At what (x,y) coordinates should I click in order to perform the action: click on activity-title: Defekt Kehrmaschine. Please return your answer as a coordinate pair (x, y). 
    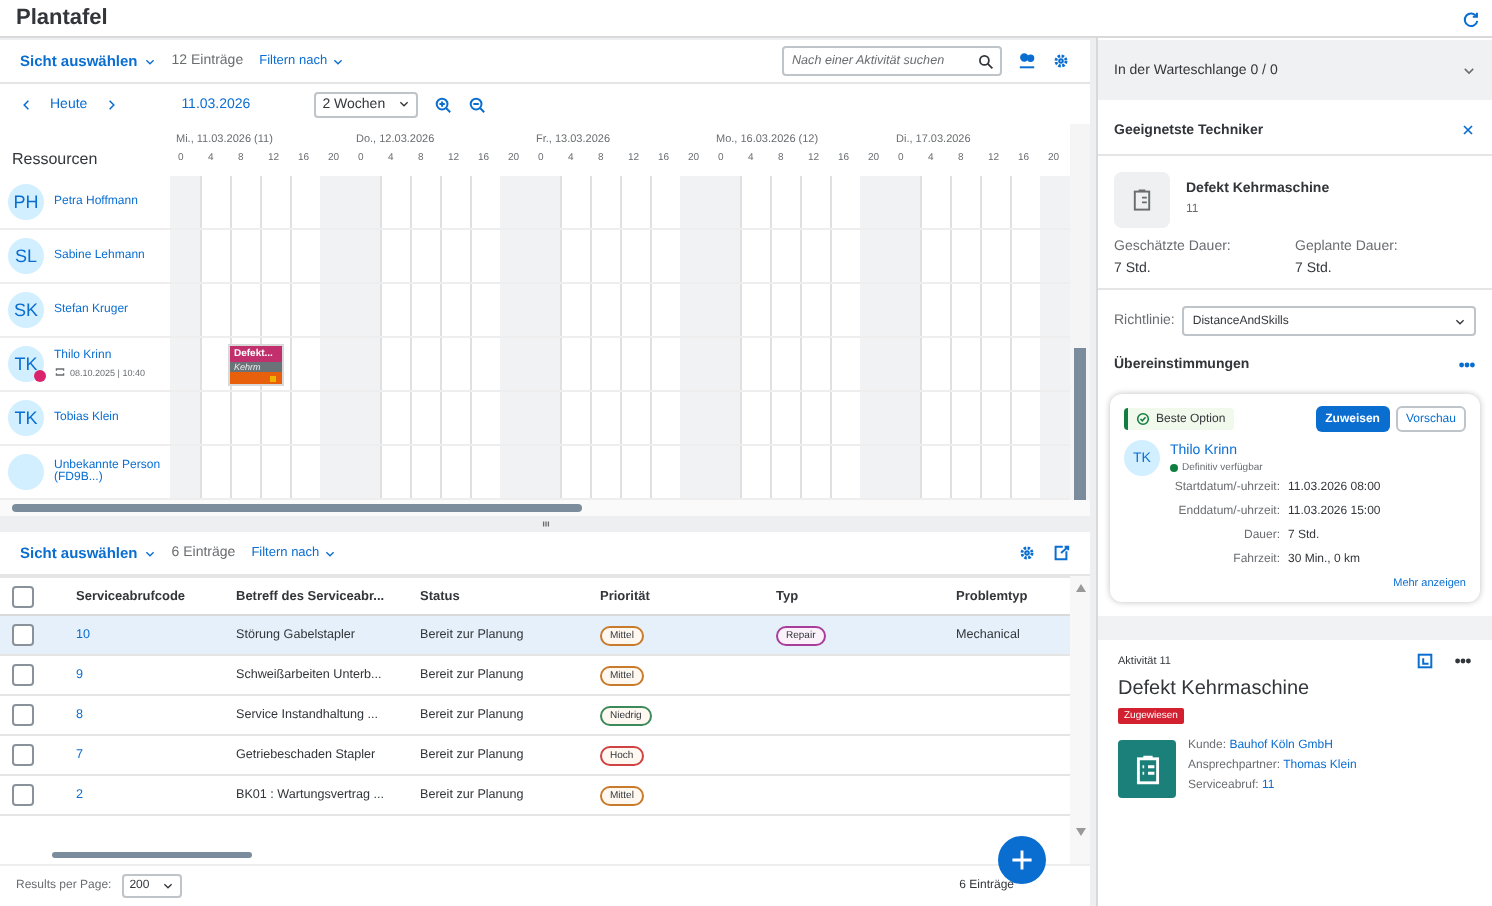
    Looking at the image, I should click on (1215, 689).